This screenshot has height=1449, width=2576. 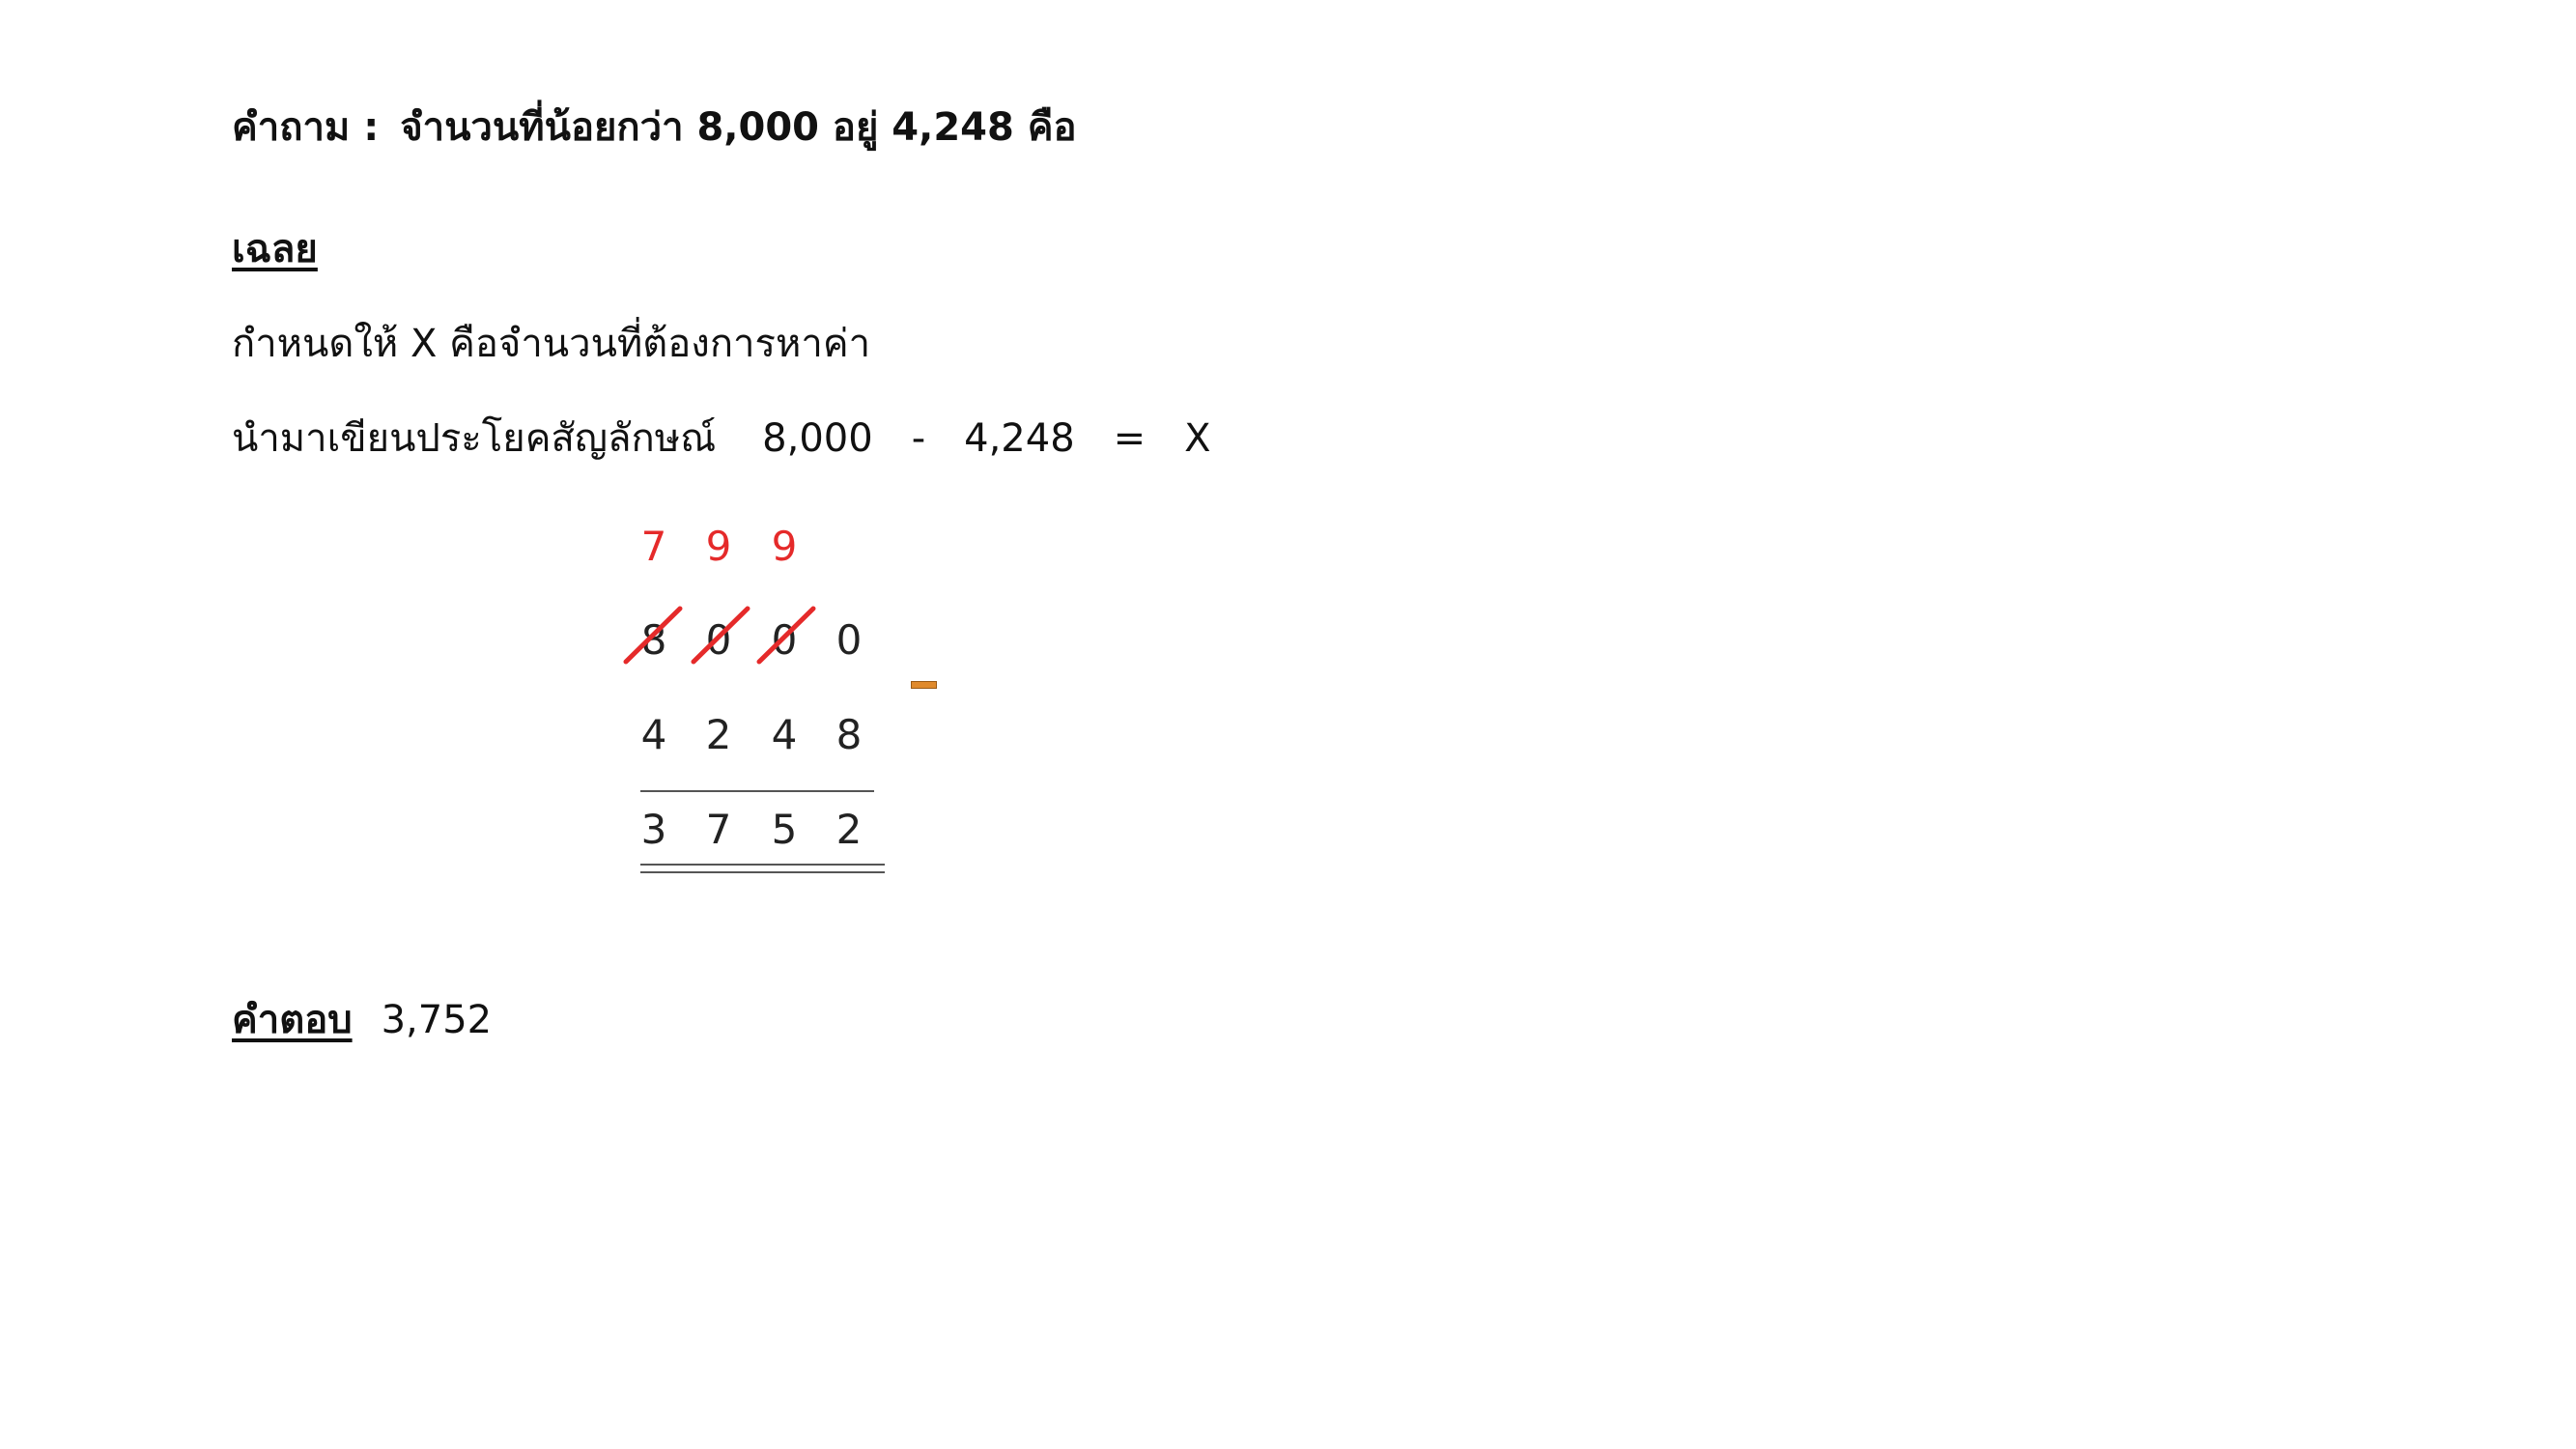 I want to click on equation-unknown: X, so click(x=1197, y=438).